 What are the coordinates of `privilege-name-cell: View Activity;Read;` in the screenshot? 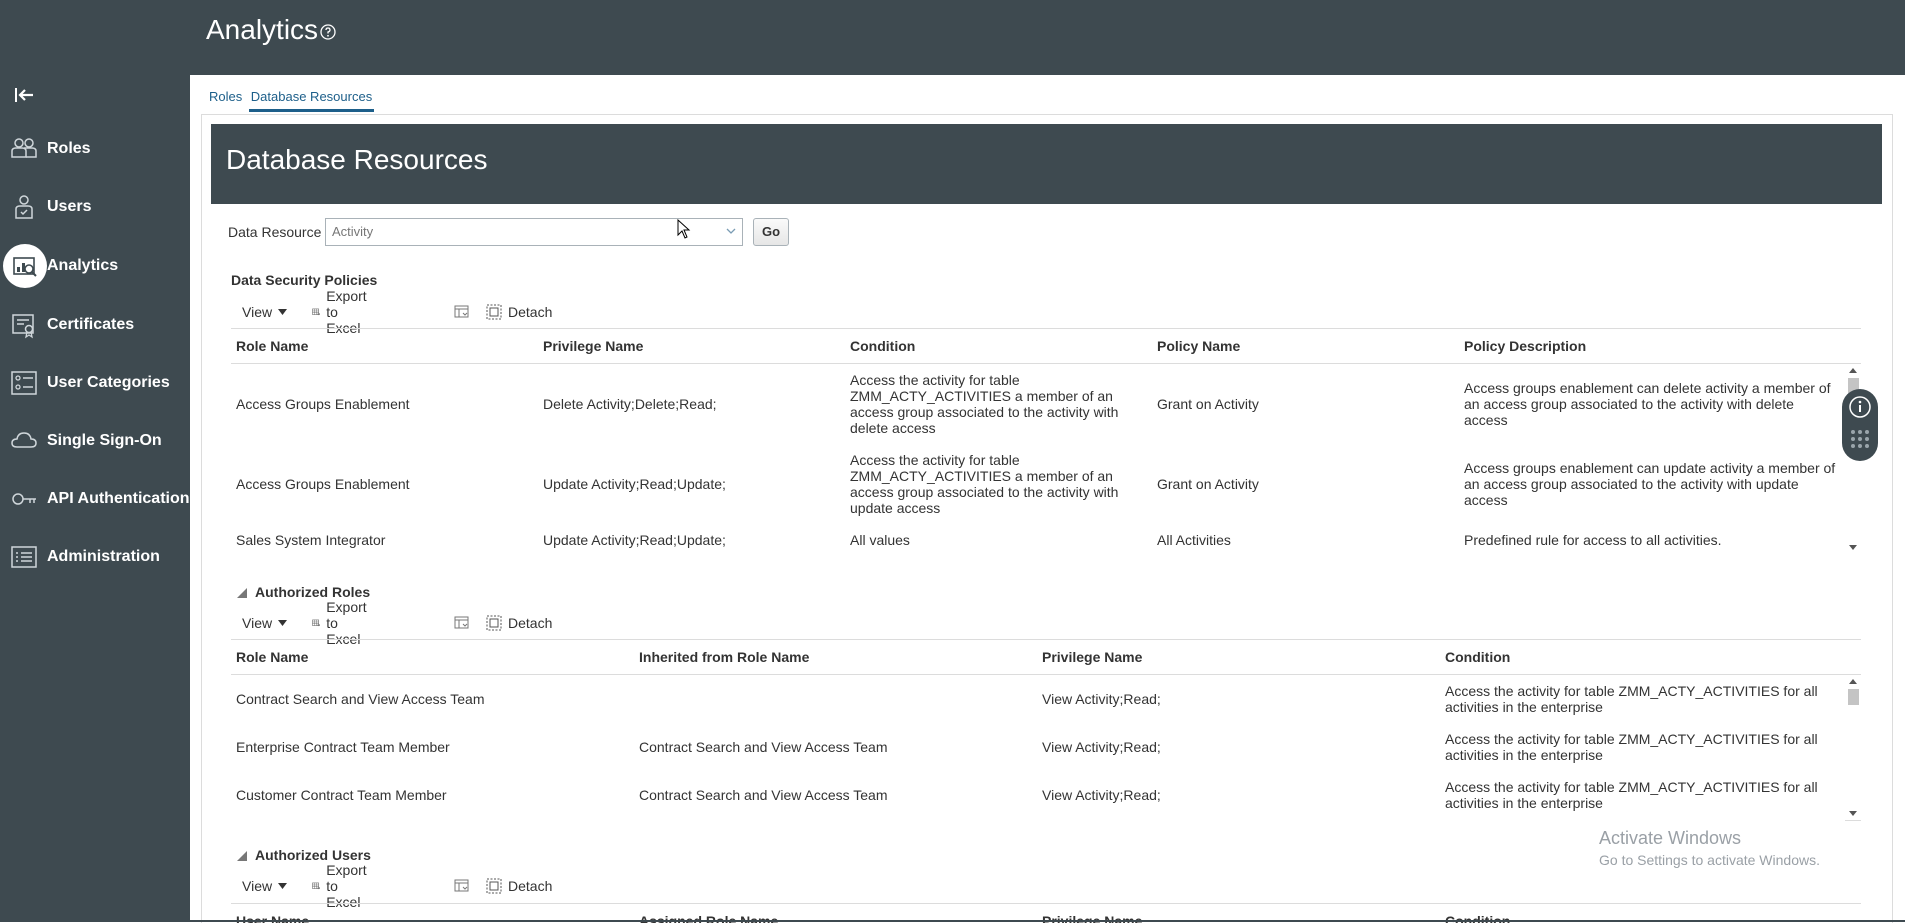 It's located at (1101, 795).